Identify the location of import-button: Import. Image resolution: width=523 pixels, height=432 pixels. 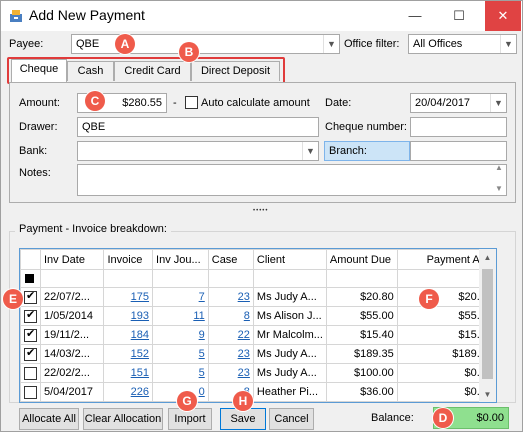
(190, 419).